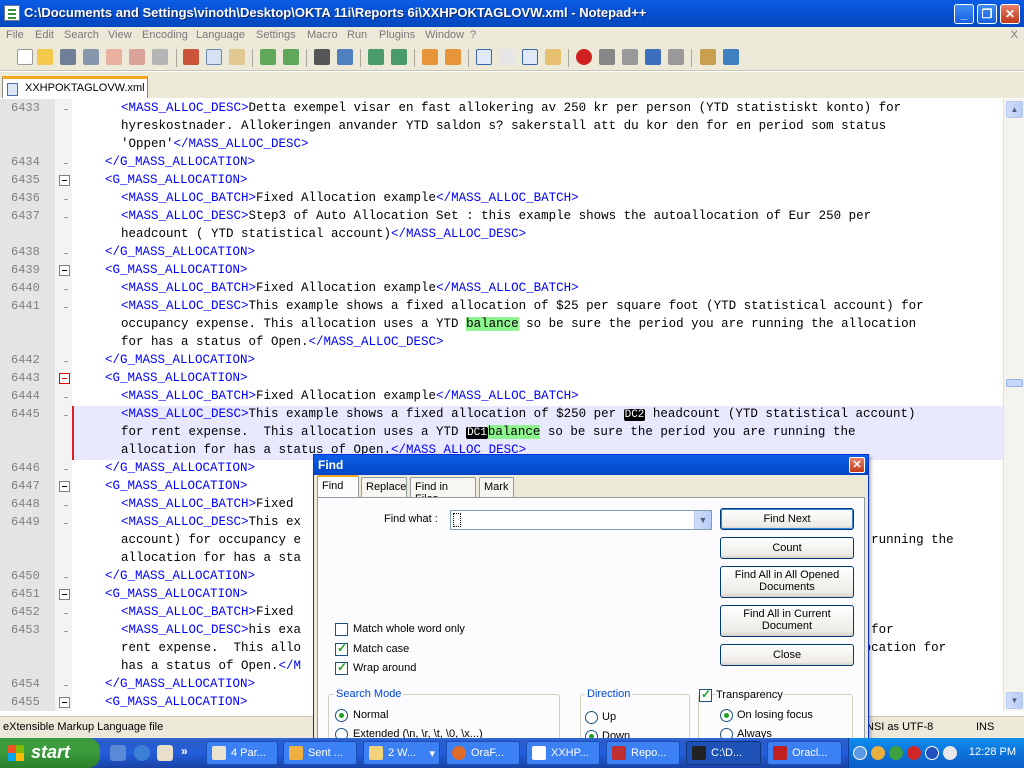 The width and height of the screenshot is (1024, 768). Describe the element at coordinates (1010, 14) in the screenshot. I see `close-button: ✕` at that location.